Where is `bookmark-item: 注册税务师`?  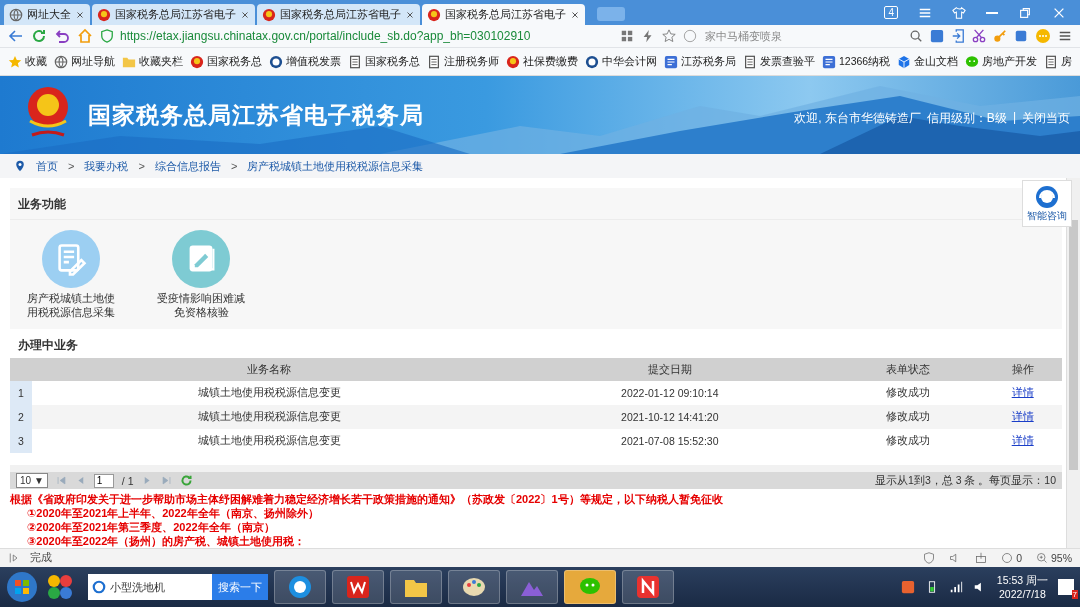
bookmark-item: 注册税务师 is located at coordinates (463, 61).